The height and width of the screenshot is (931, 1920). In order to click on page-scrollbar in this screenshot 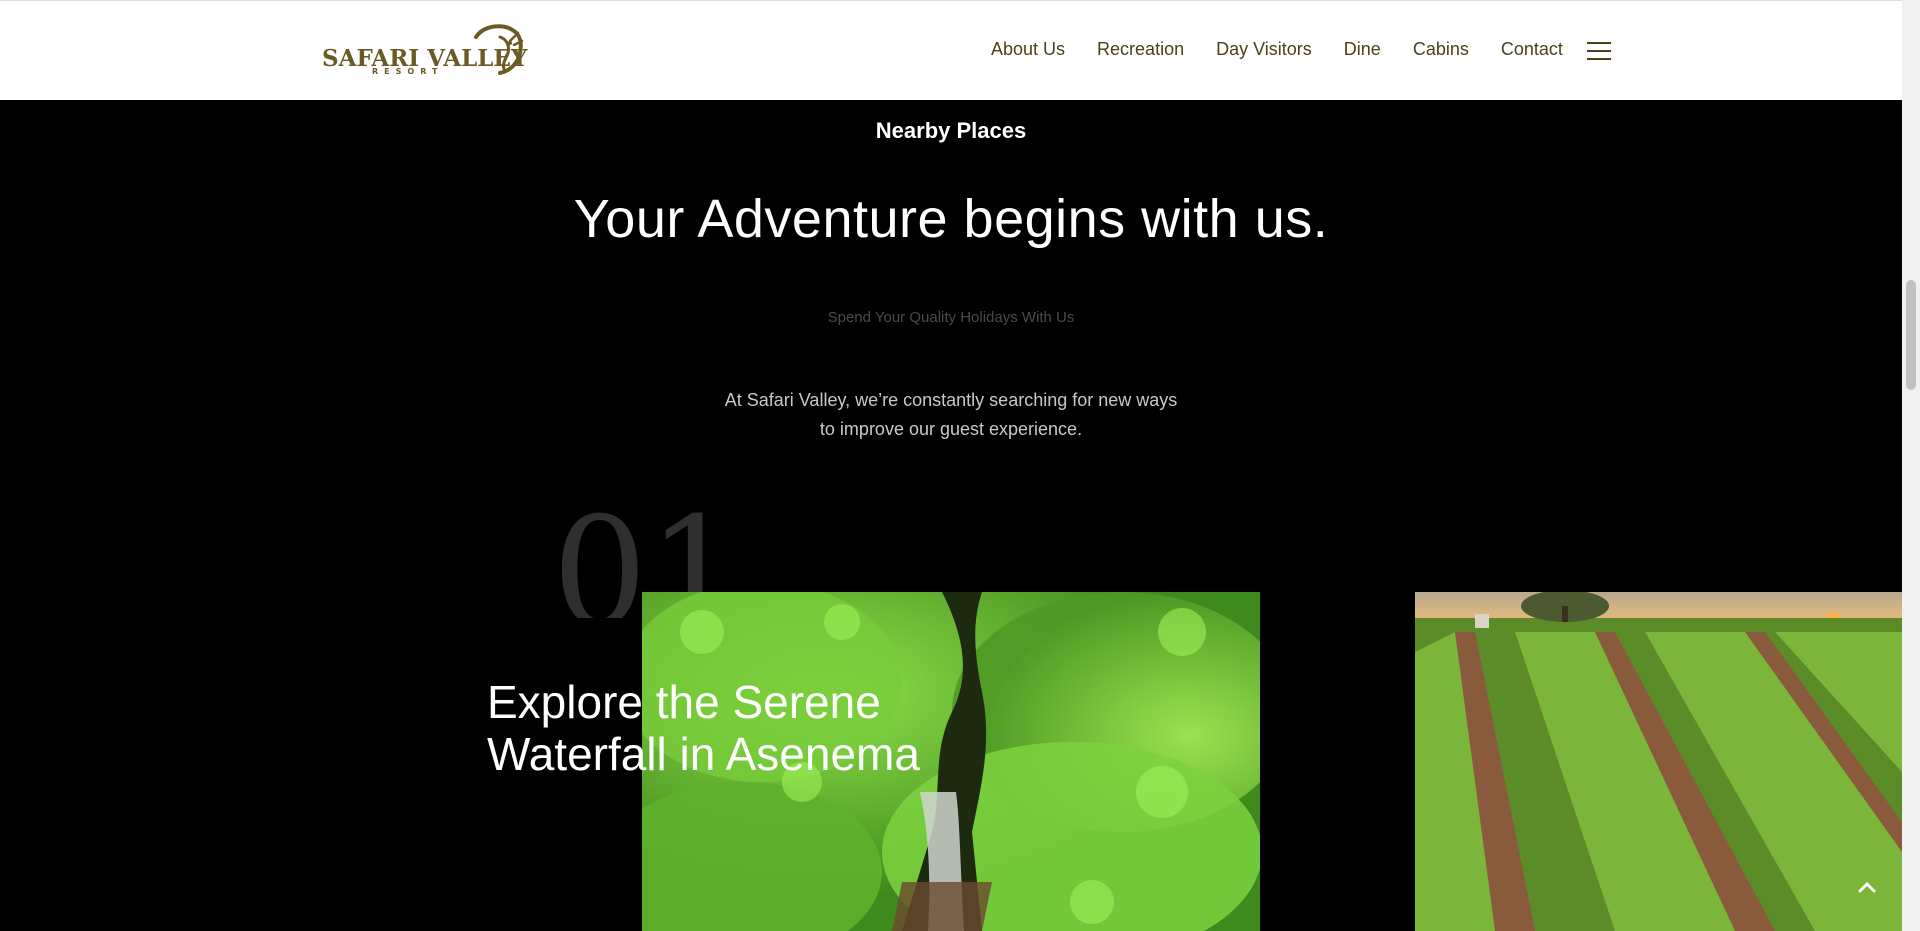, I will do `click(1911, 465)`.